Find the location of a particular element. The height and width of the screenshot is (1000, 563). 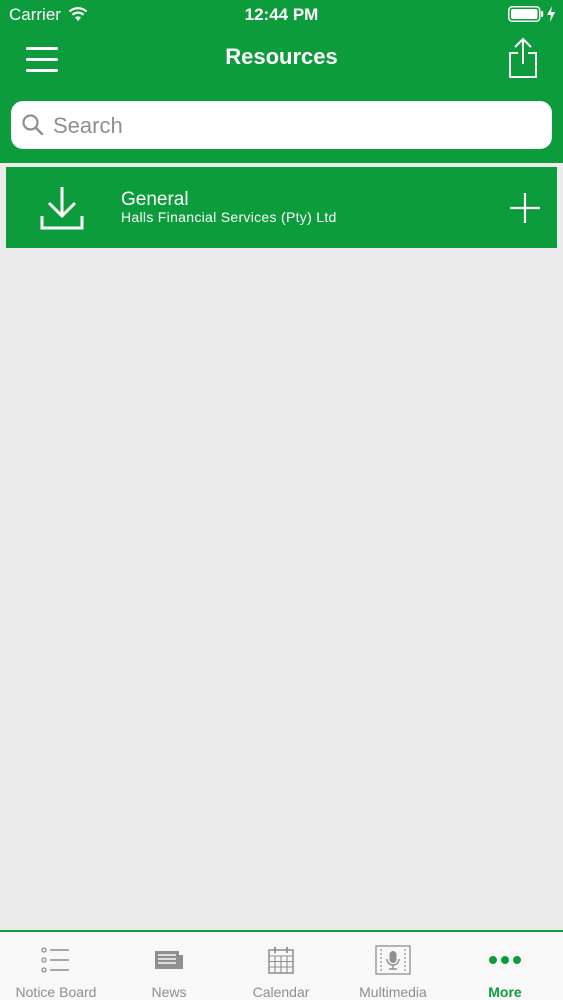

list-icon is located at coordinates (55, 960).